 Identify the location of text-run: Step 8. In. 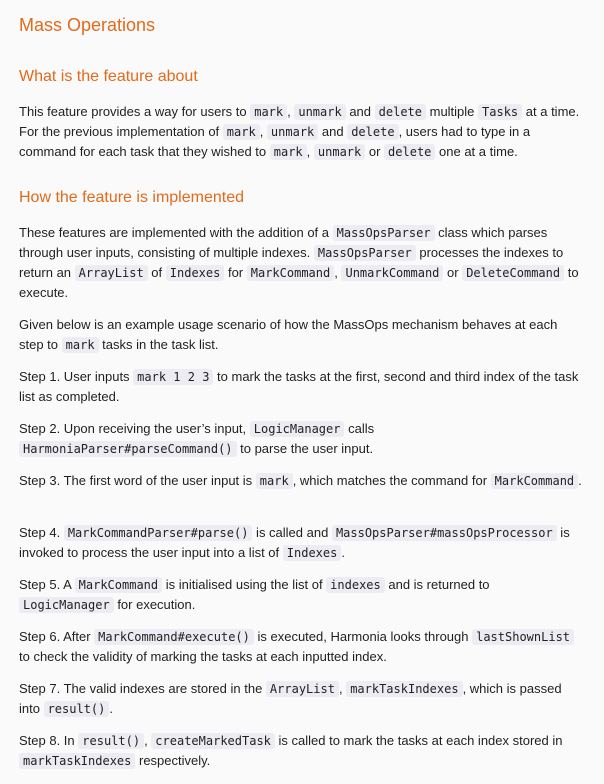
(49, 740).